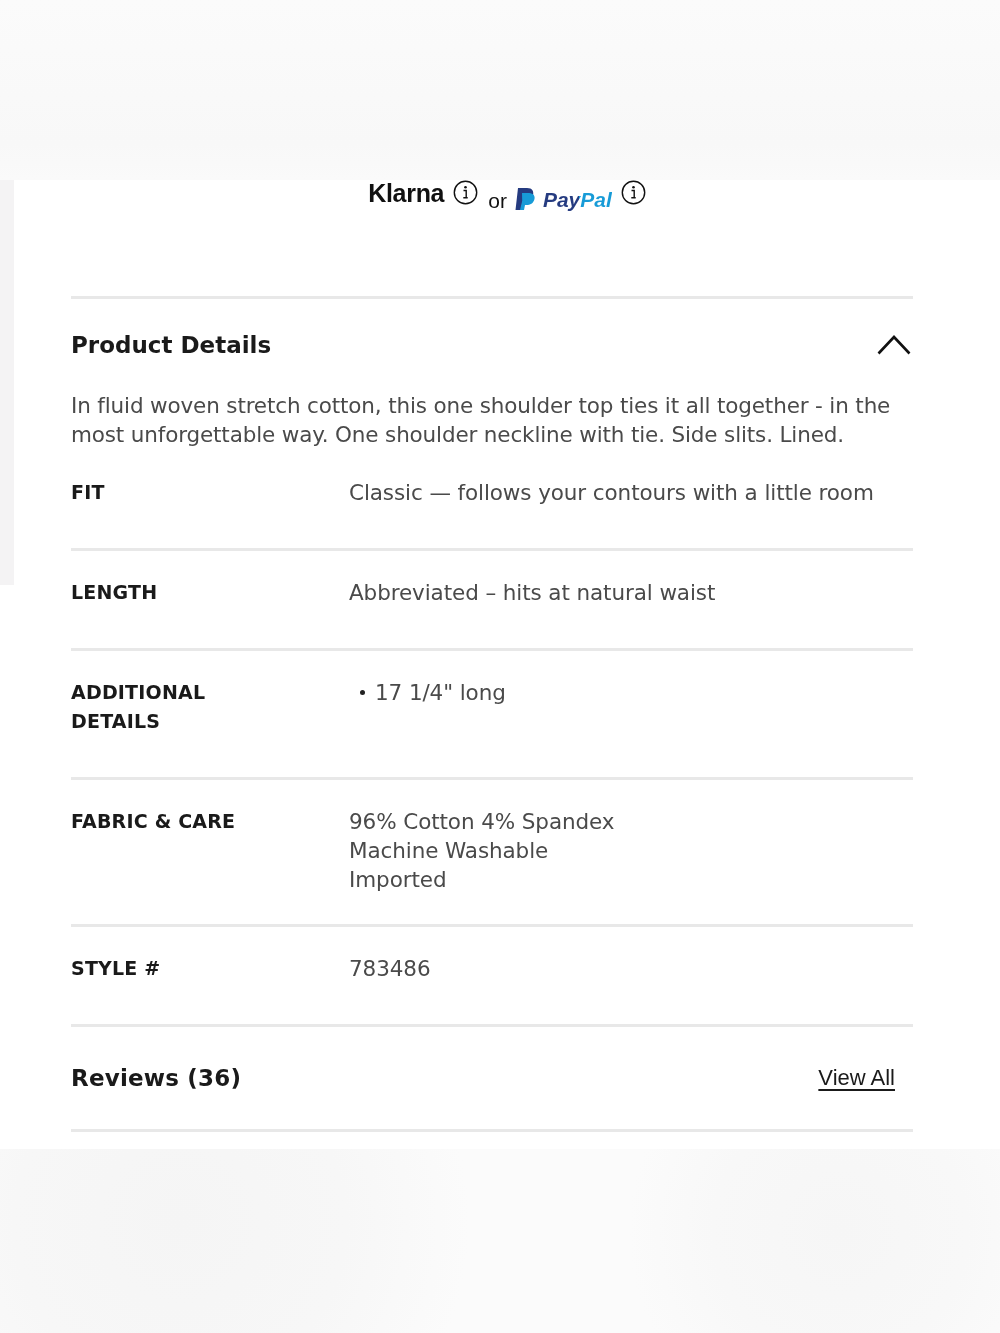  I want to click on reviews-title: Reviews (36), so click(156, 1078).